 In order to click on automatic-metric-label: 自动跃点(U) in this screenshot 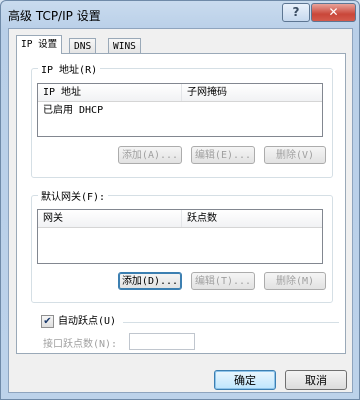, I will do `click(87, 322)`.